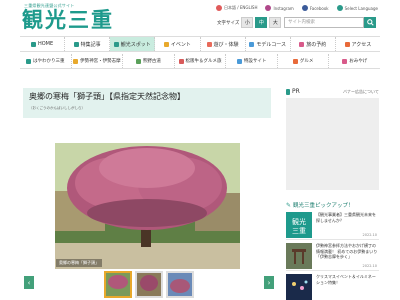 The width and height of the screenshot is (400, 300). I want to click on page-title: 奥郷の寒梅「獅子頭」【県指定天然記念物】, so click(107, 96).